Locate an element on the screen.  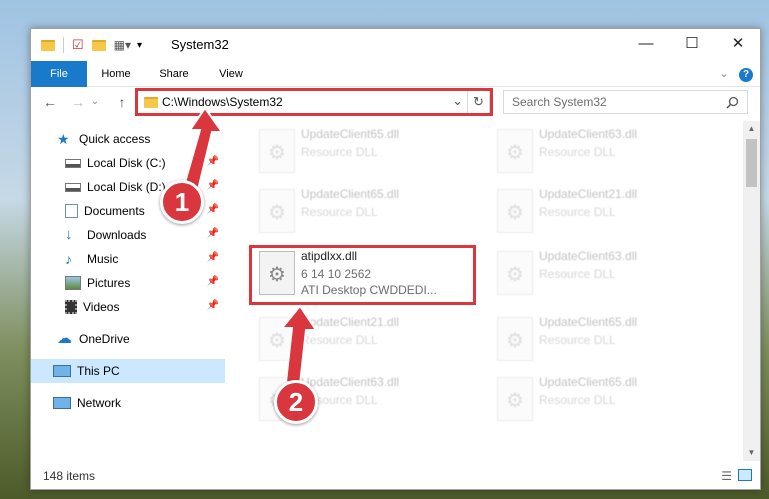
arrow-2-icon is located at coordinates (298, 345).